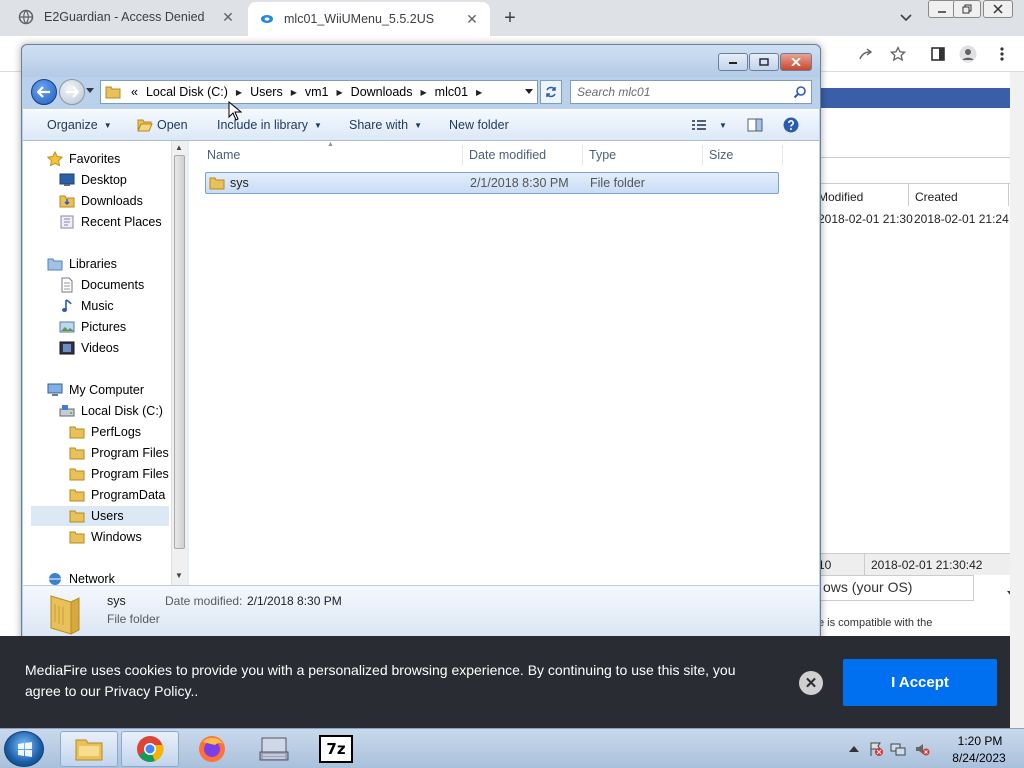 Image resolution: width=1024 pixels, height=768 pixels. I want to click on nav-recent-places: Recent Places, so click(110, 222).